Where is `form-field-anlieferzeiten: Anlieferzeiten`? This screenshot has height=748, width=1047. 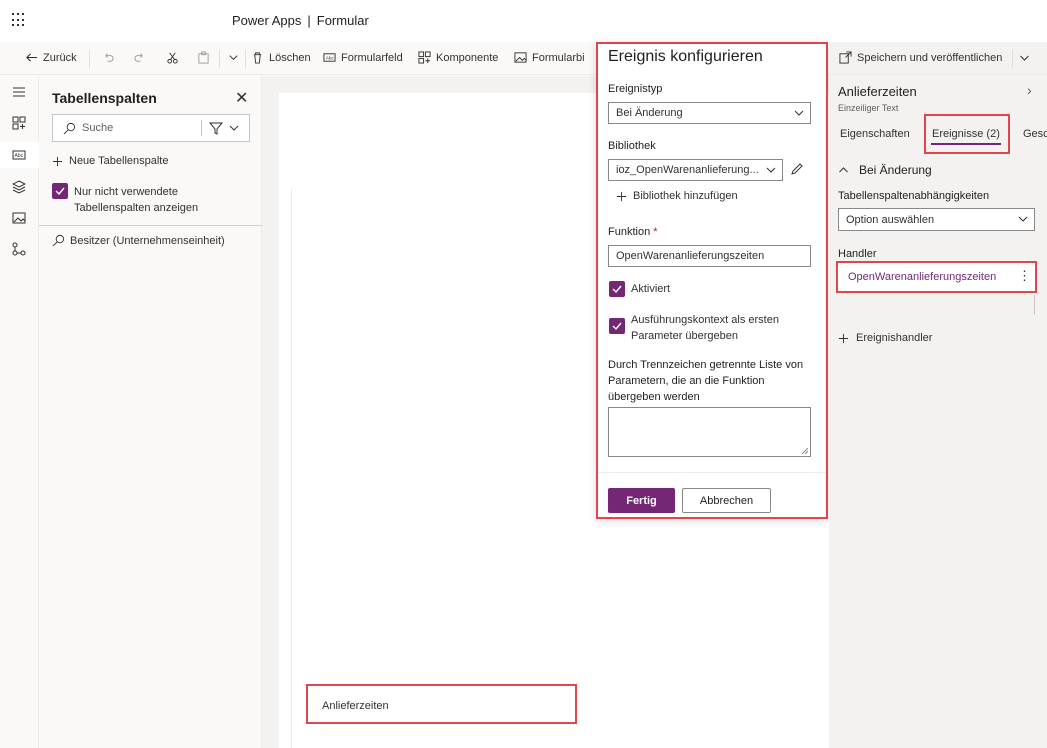
form-field-anlieferzeiten: Anlieferzeiten is located at coordinates (441, 704).